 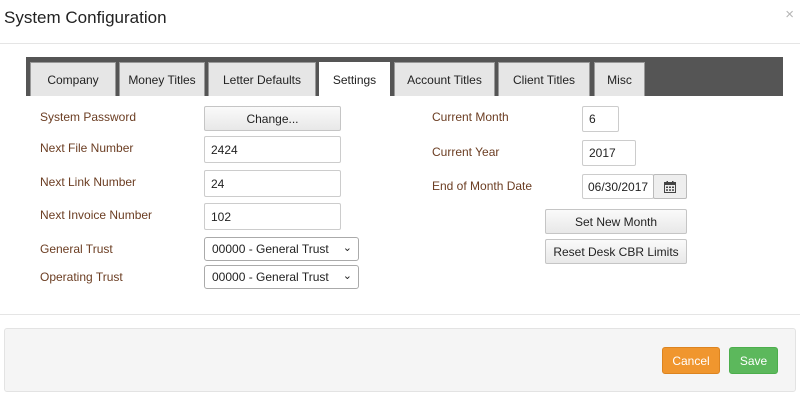 I want to click on tab-client-titles: Client Titles, so click(x=544, y=79).